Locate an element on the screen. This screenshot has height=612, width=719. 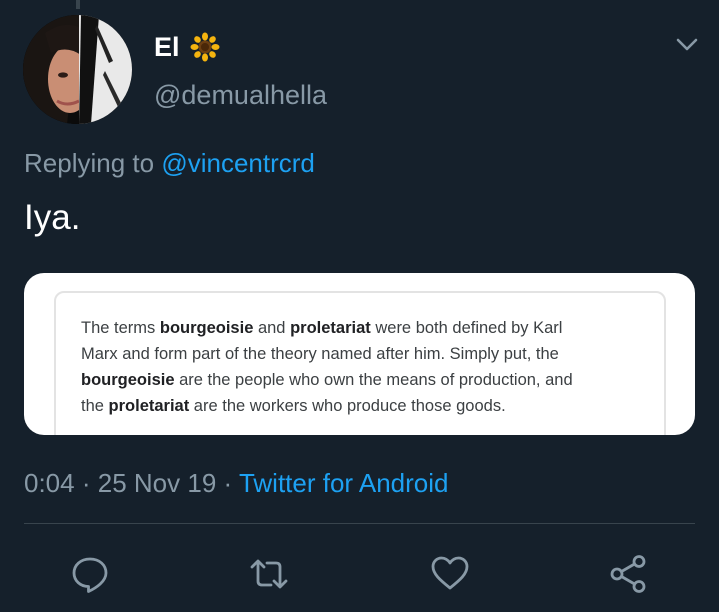
avatar-image is located at coordinates (77, 69).